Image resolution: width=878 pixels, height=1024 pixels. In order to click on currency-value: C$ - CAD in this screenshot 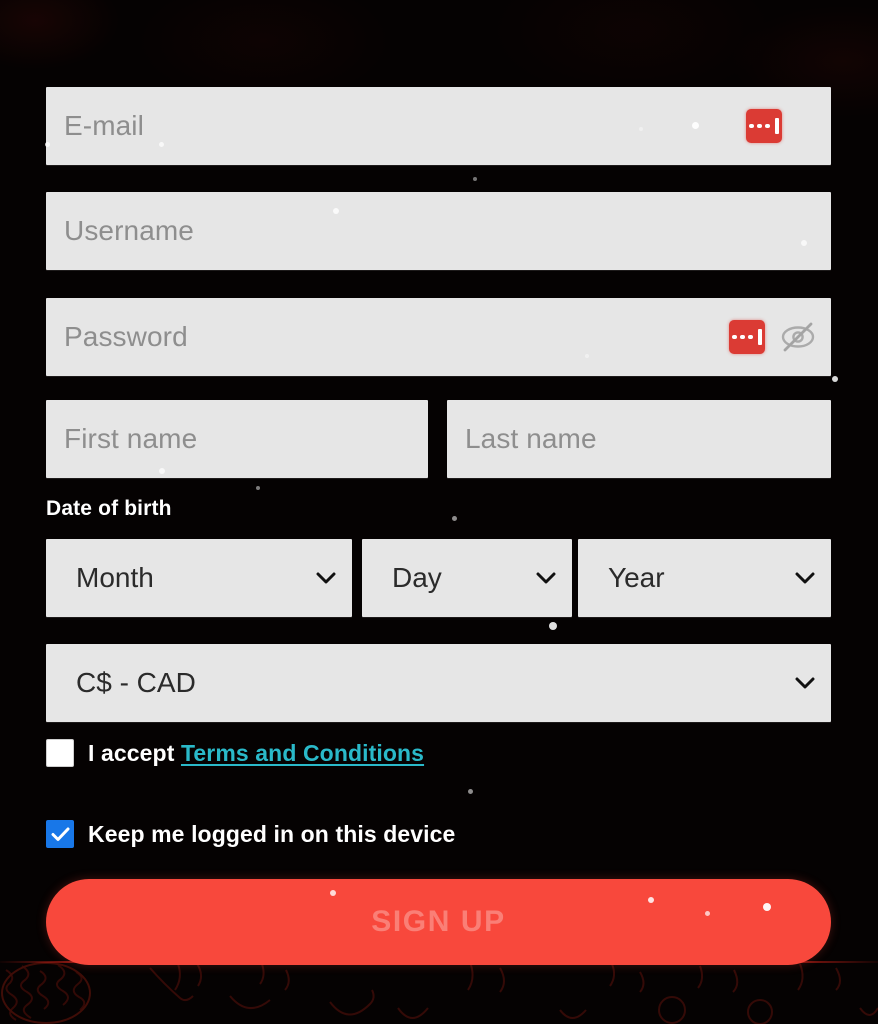, I will do `click(136, 682)`.